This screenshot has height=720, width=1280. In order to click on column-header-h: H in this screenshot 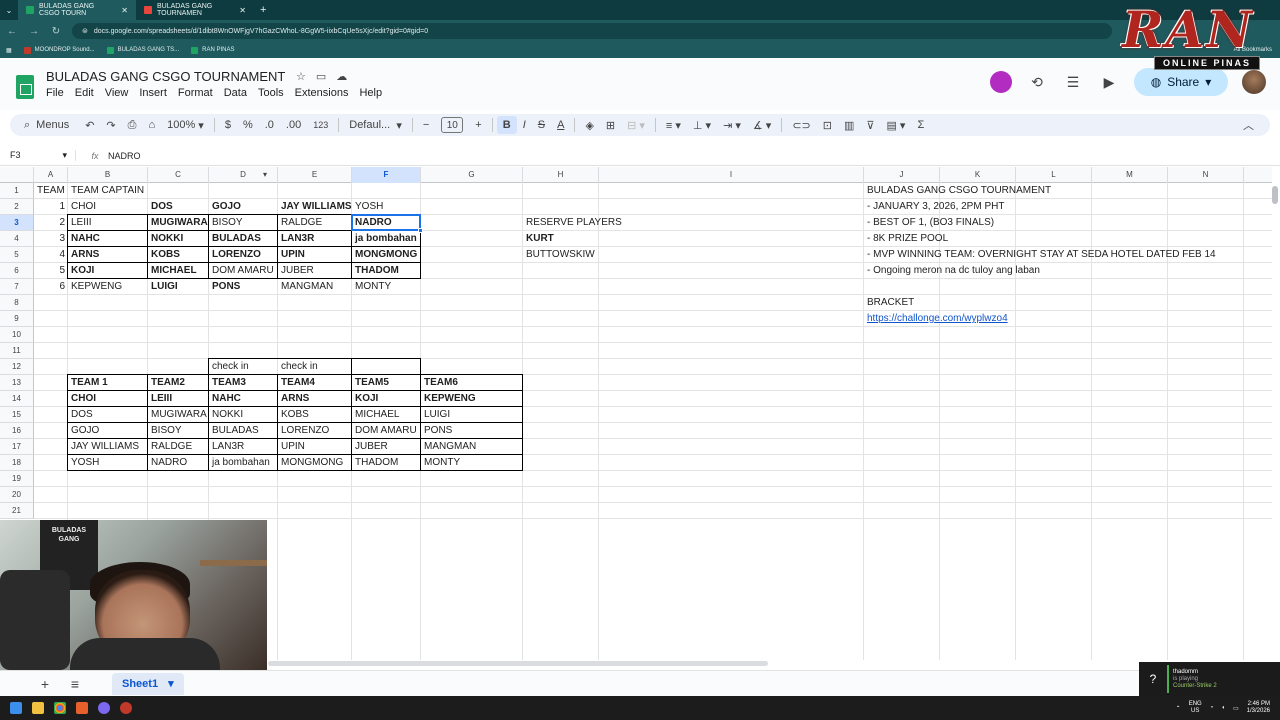, I will do `click(561, 175)`.